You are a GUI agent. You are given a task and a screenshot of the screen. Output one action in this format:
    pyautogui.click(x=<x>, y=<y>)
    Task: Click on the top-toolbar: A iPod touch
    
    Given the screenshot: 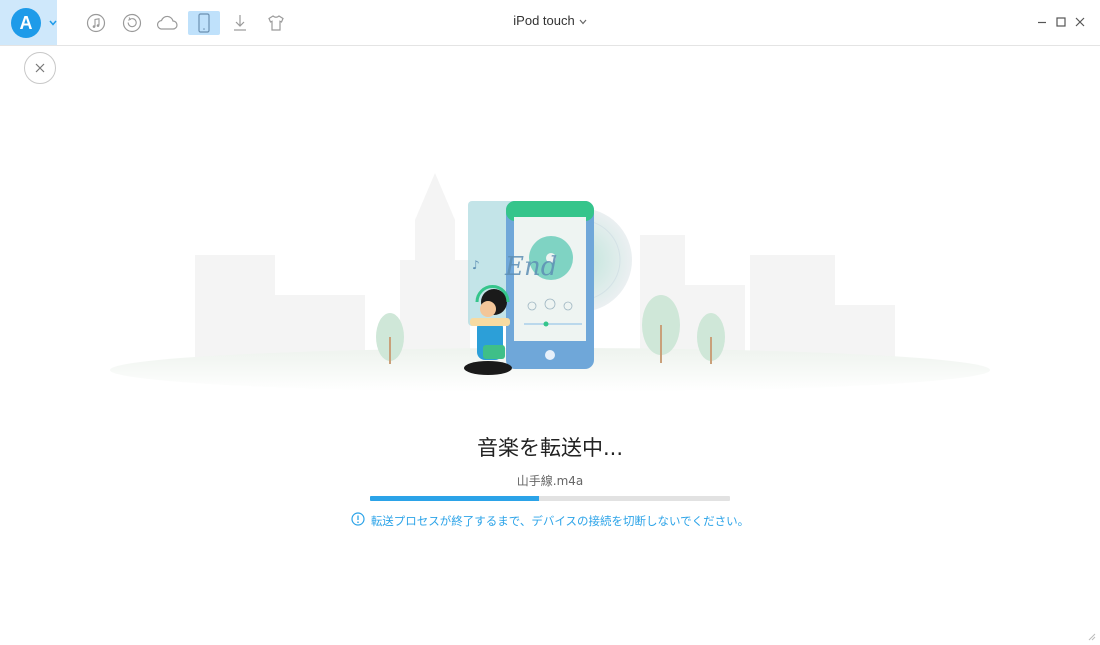 What is the action you would take?
    pyautogui.click(x=550, y=23)
    